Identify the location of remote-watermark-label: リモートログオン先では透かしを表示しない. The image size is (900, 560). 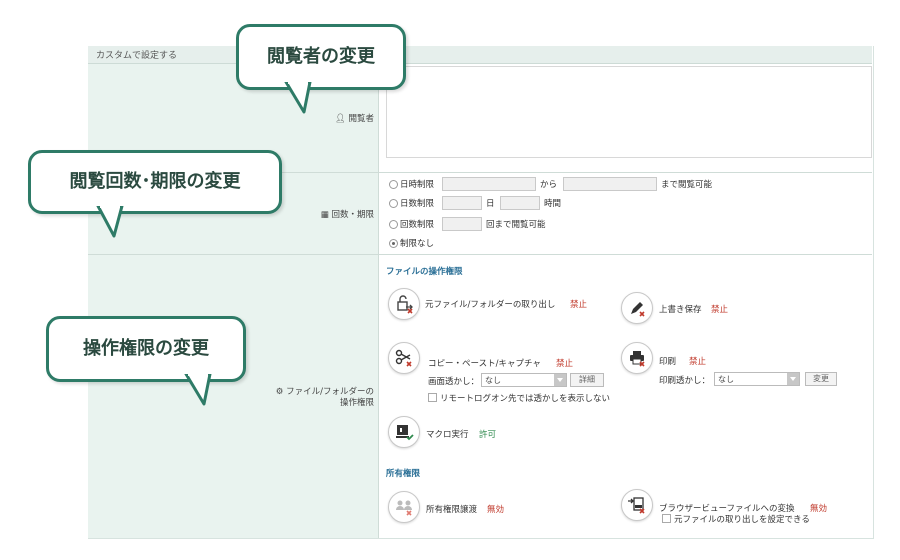
(525, 399).